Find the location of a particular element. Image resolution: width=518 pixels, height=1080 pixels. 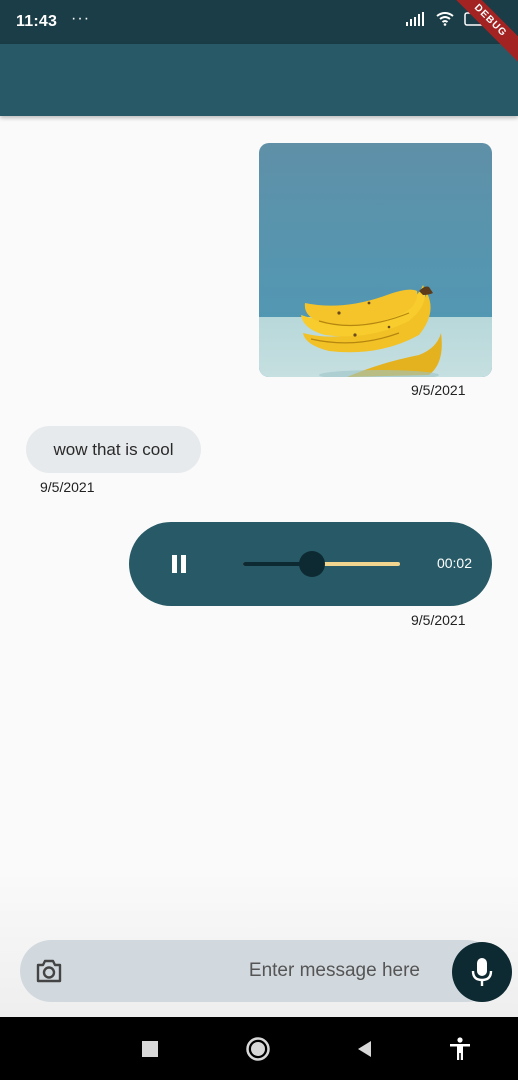

accessibility-button is located at coordinates (460, 1049).